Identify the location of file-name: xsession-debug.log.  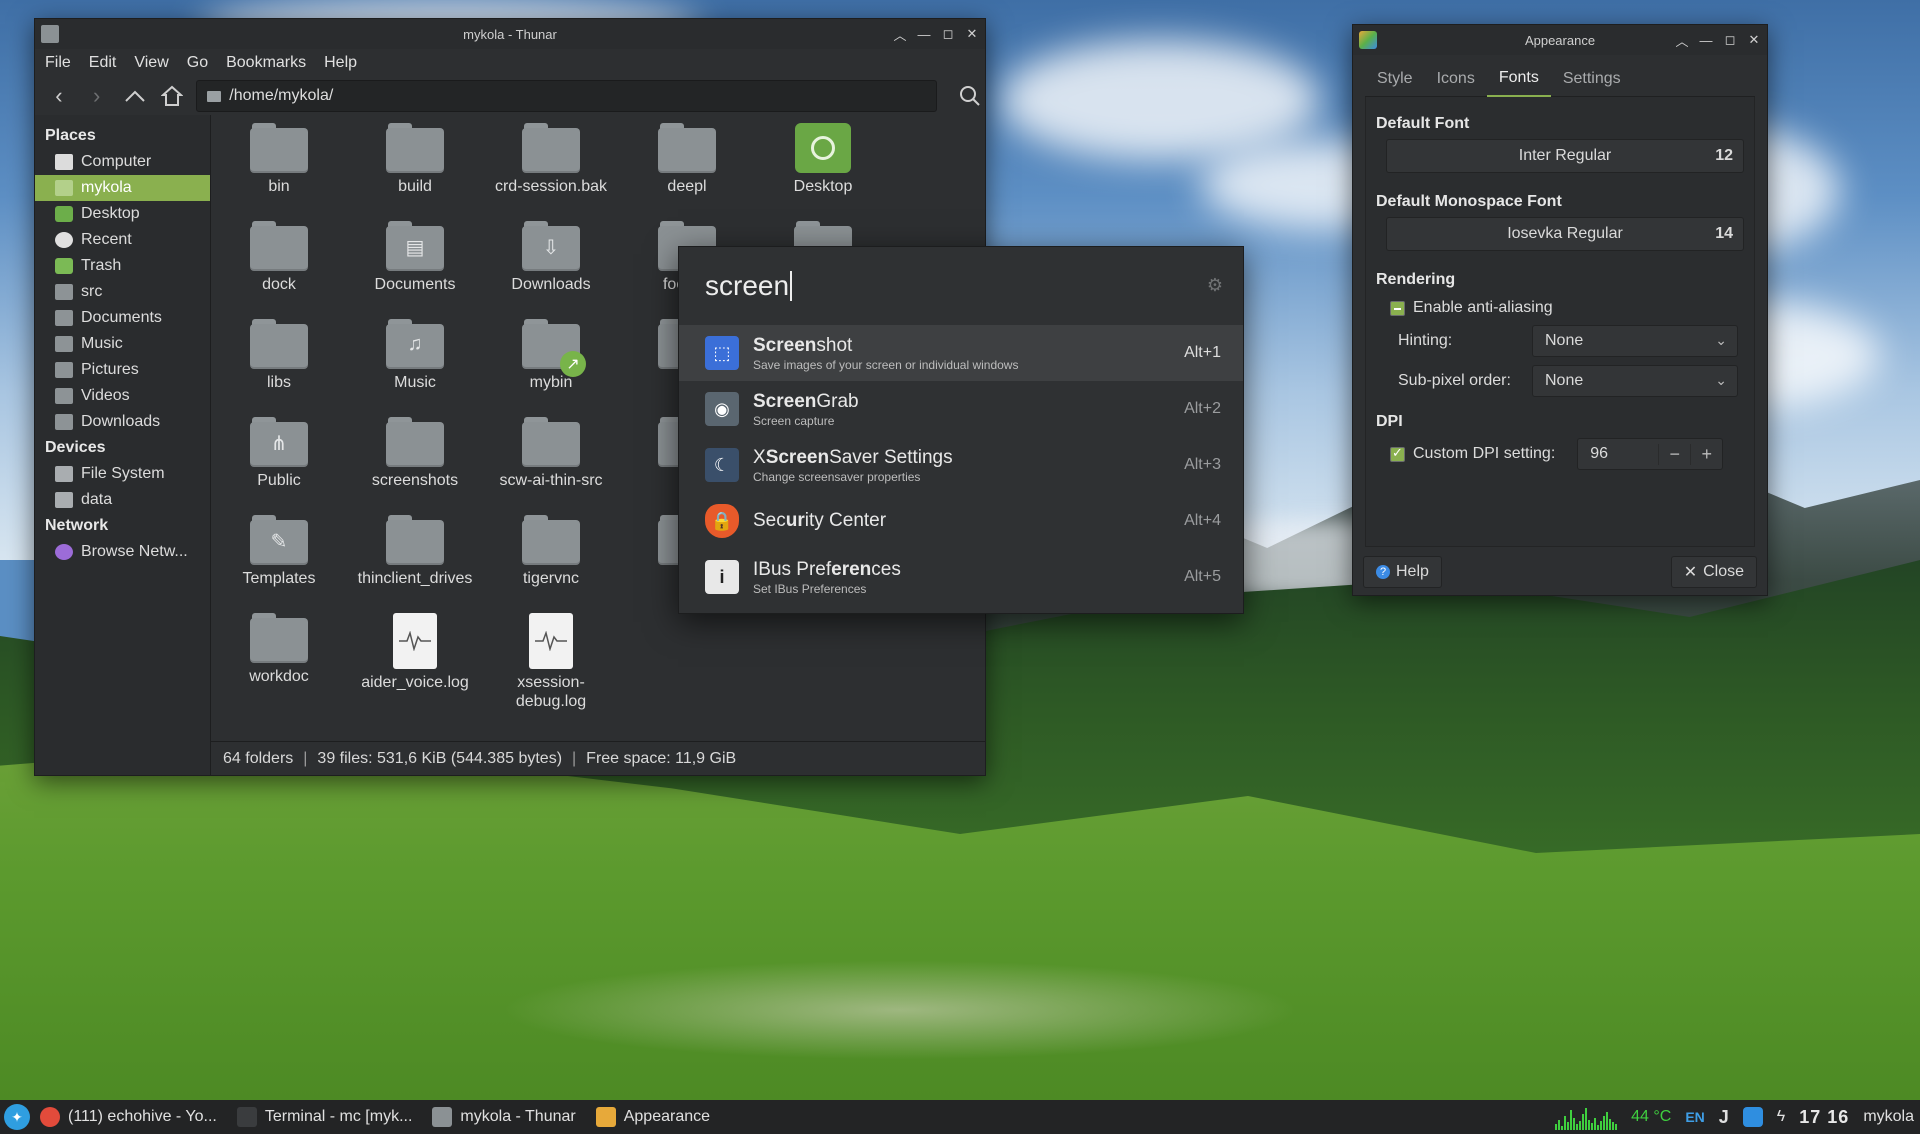
(551, 692).